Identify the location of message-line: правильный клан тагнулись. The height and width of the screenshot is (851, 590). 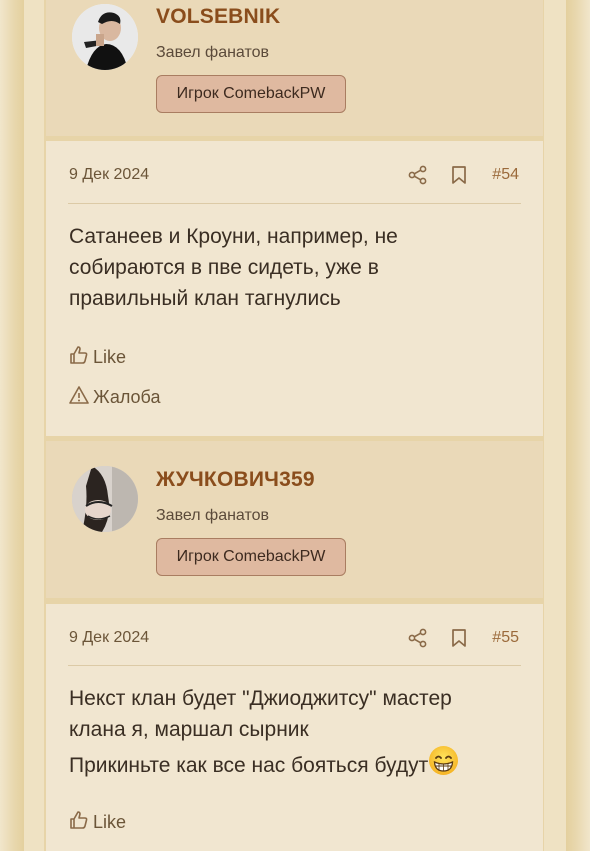
(205, 298).